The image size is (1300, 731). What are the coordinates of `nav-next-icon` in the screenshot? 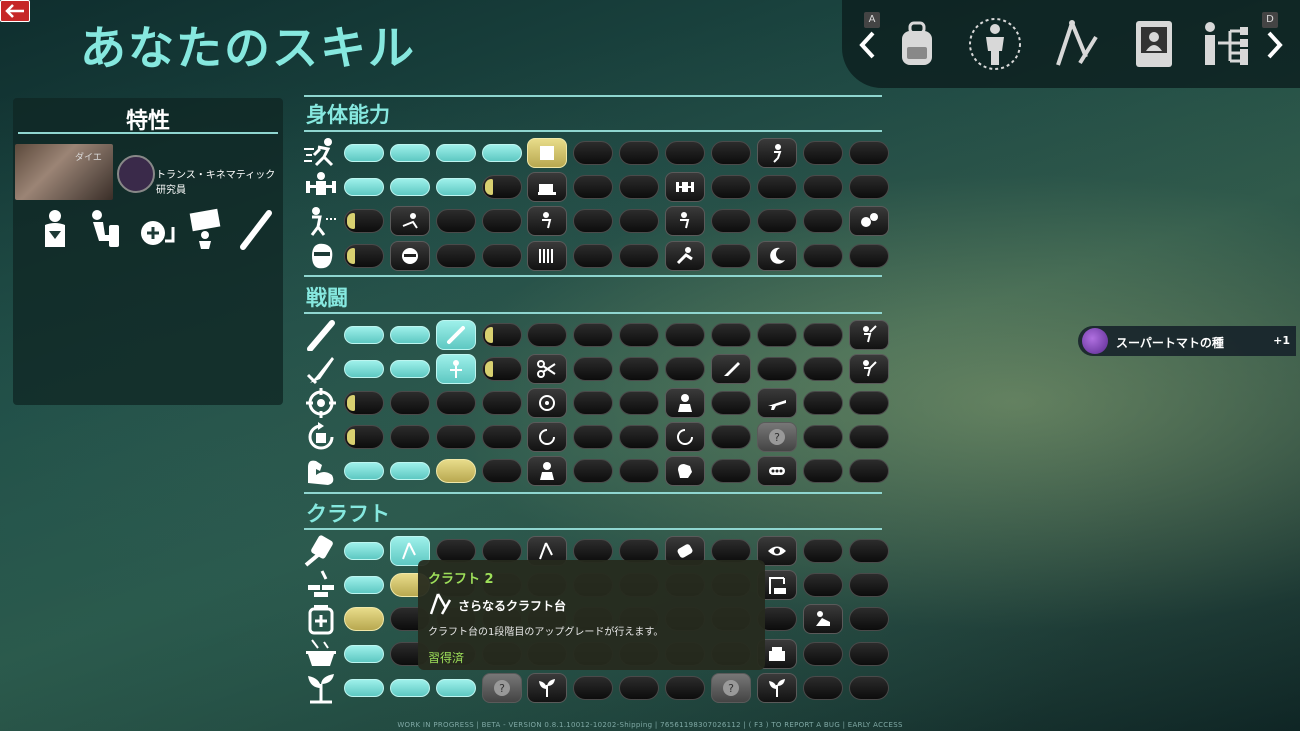 It's located at (1274, 45).